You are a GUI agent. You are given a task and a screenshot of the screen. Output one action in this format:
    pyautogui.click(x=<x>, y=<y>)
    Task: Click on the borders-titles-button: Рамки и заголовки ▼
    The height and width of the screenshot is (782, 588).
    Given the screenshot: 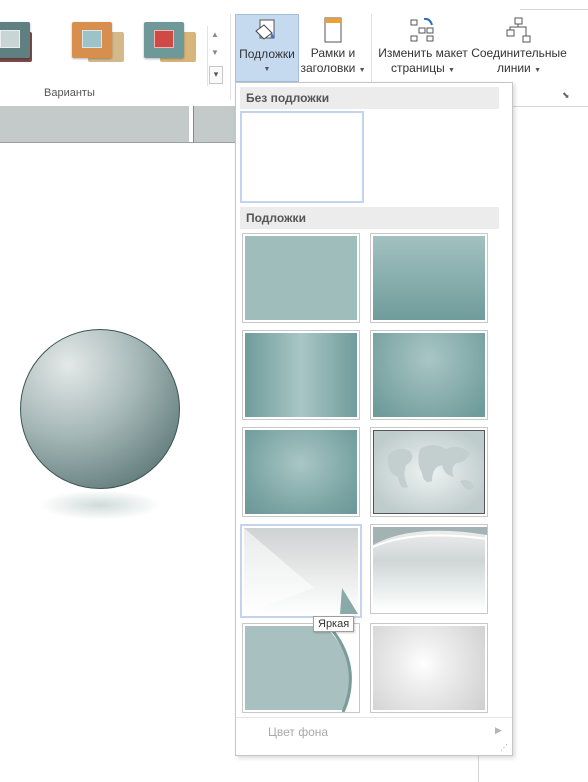 What is the action you would take?
    pyautogui.click(x=333, y=46)
    